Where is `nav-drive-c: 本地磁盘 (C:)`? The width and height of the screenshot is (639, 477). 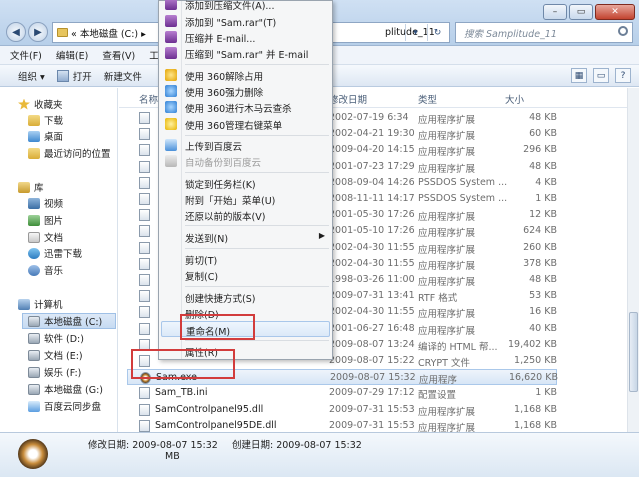
nav-drive-c: 本地磁盘 (C:) is located at coordinates (69, 321).